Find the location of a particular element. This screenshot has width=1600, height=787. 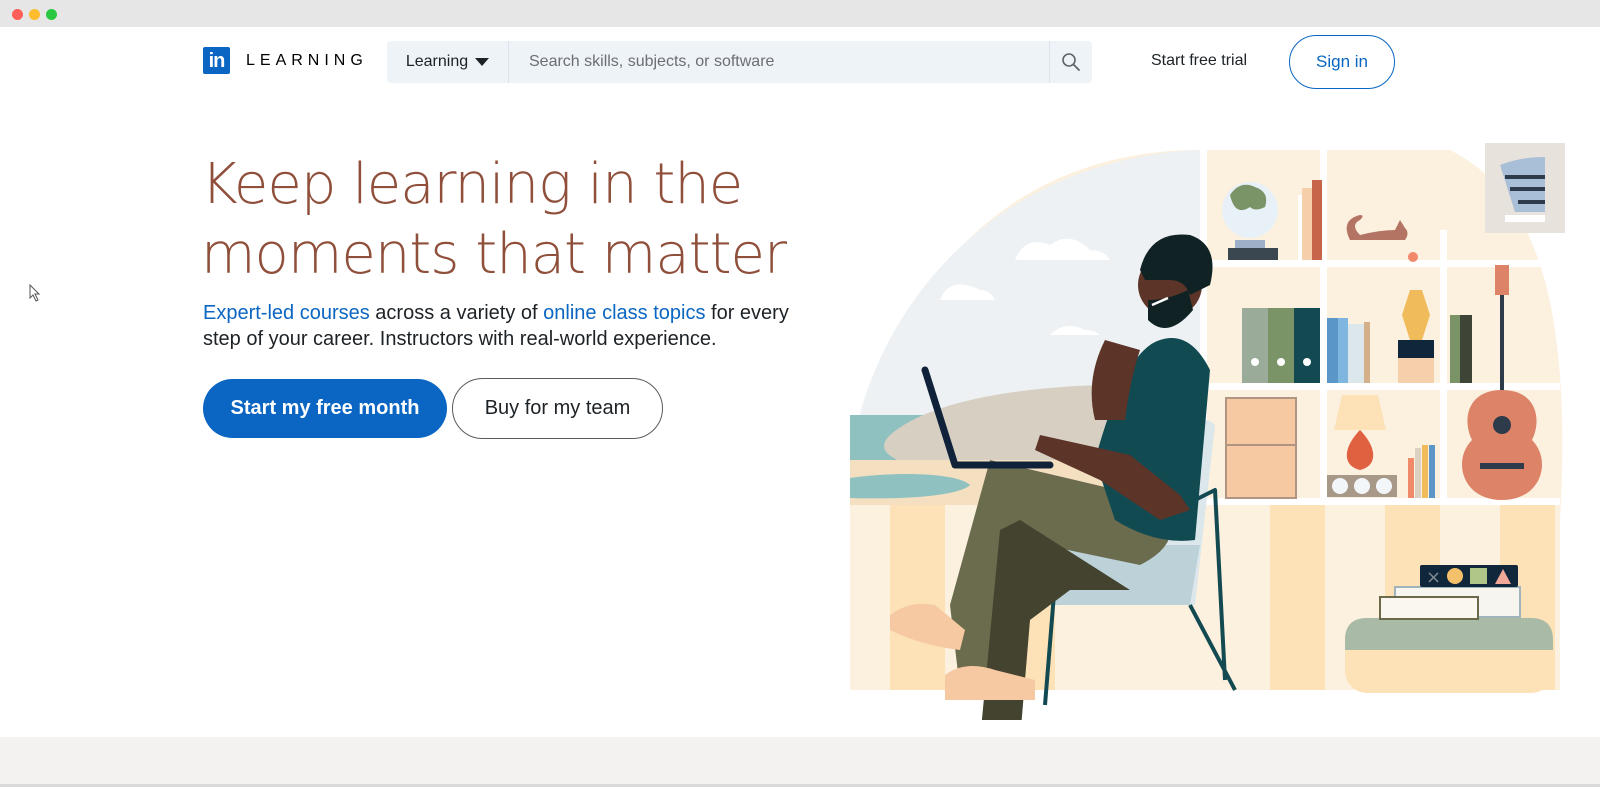

search-scope-dropdown: Learning is located at coordinates (448, 62).